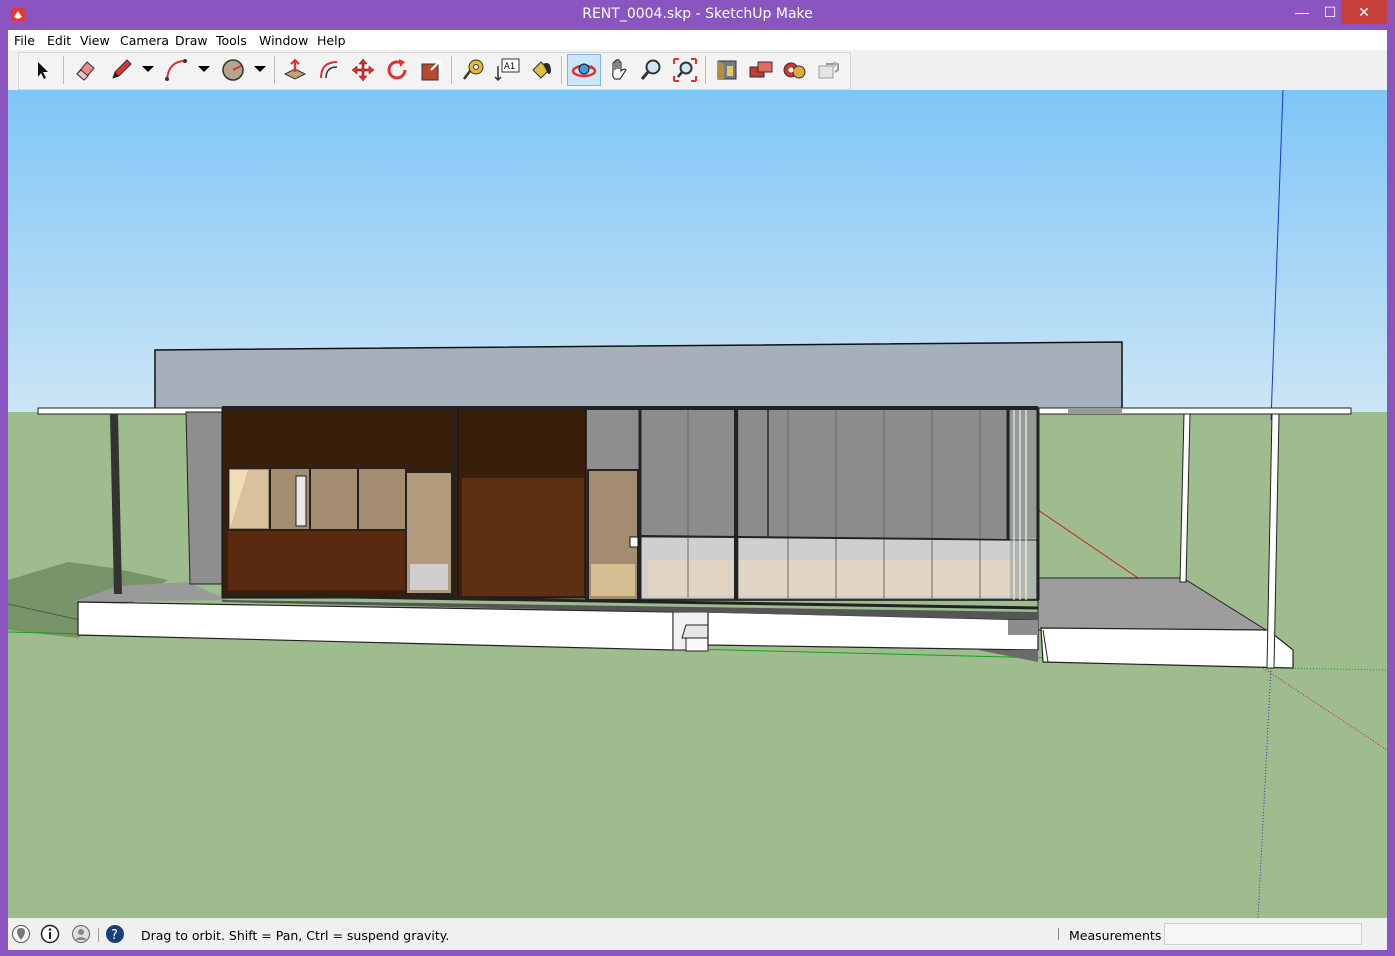 The image size is (1395, 956). I want to click on paint-bucket-icon, so click(541, 70).